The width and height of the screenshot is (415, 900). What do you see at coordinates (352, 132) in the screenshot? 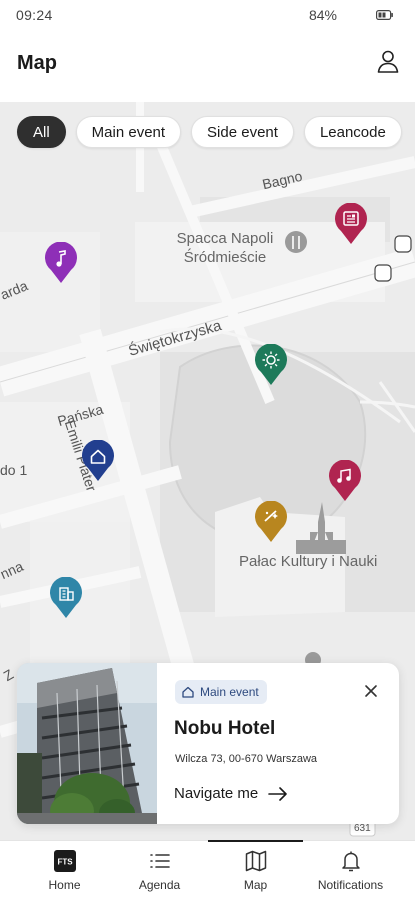
I see `filter-chip-leancode: Leancode` at bounding box center [352, 132].